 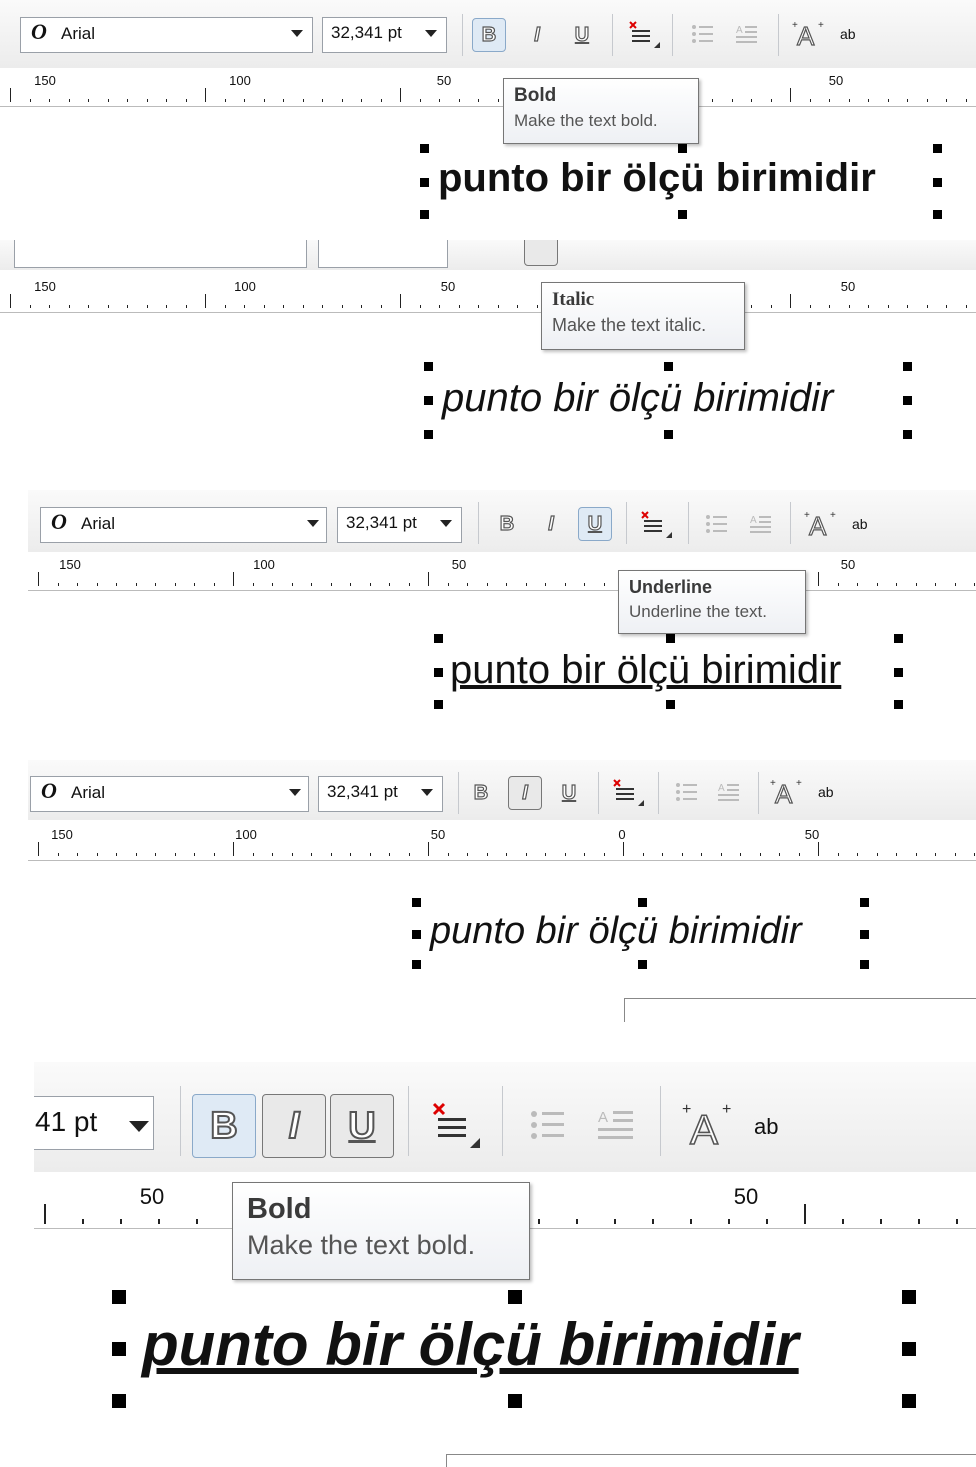 What do you see at coordinates (645, 670) in the screenshot?
I see `sample-text-underline: punto bir ölçü birimidir` at bounding box center [645, 670].